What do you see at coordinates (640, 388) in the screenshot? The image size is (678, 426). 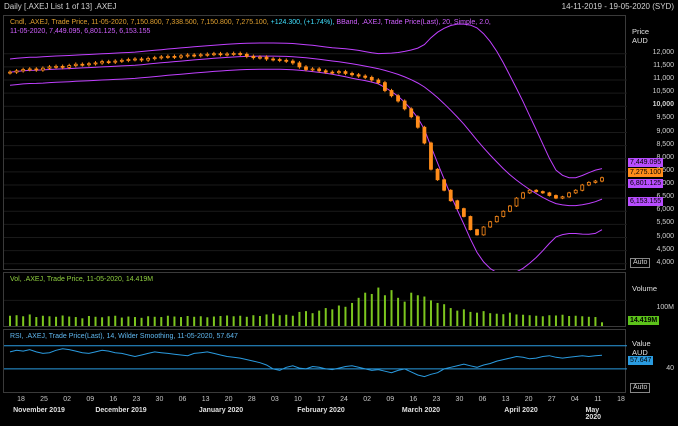 I see `rsi-auto-button: Auto` at bounding box center [640, 388].